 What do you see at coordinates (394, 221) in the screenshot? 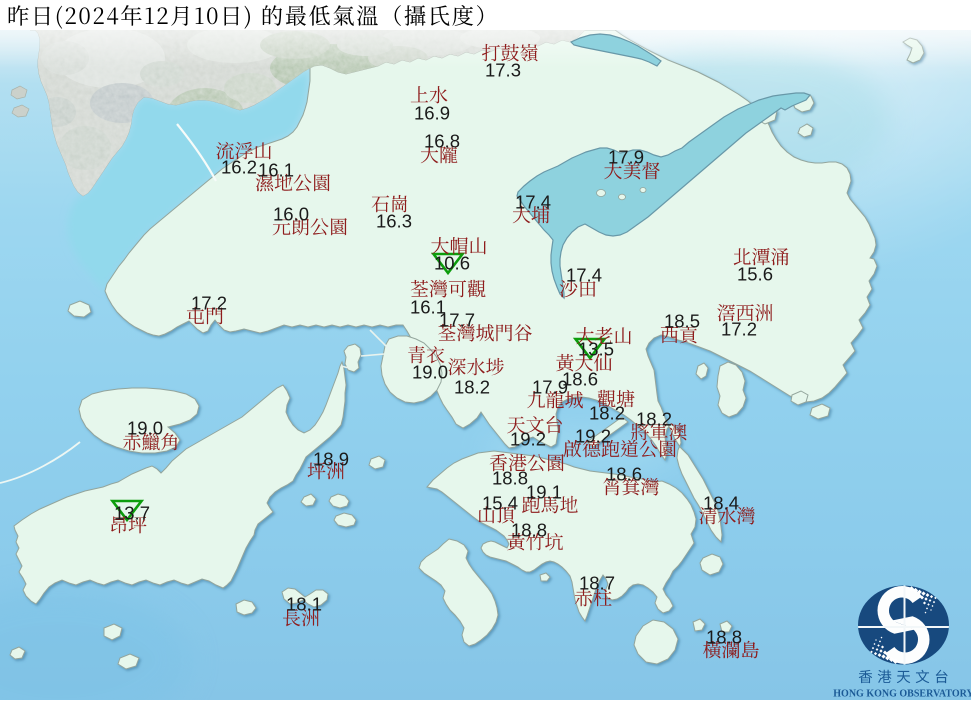
I see `svg-text: 16.3` at bounding box center [394, 221].